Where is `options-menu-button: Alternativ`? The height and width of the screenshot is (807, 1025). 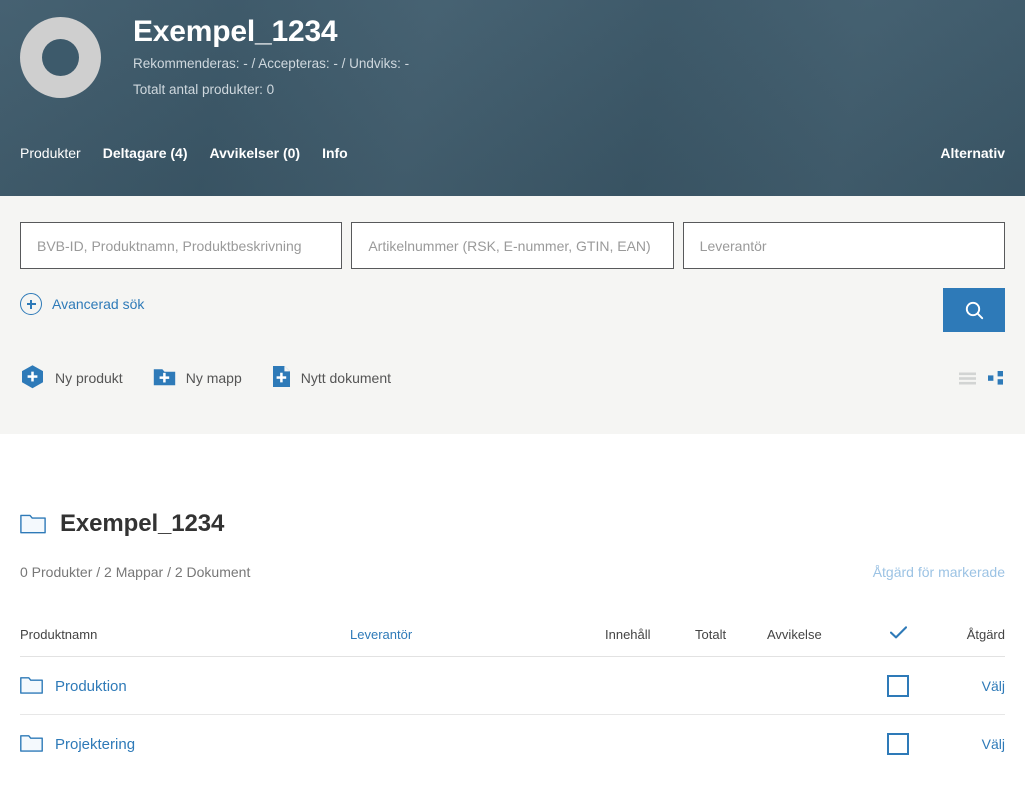
options-menu-button: Alternativ is located at coordinates (972, 153).